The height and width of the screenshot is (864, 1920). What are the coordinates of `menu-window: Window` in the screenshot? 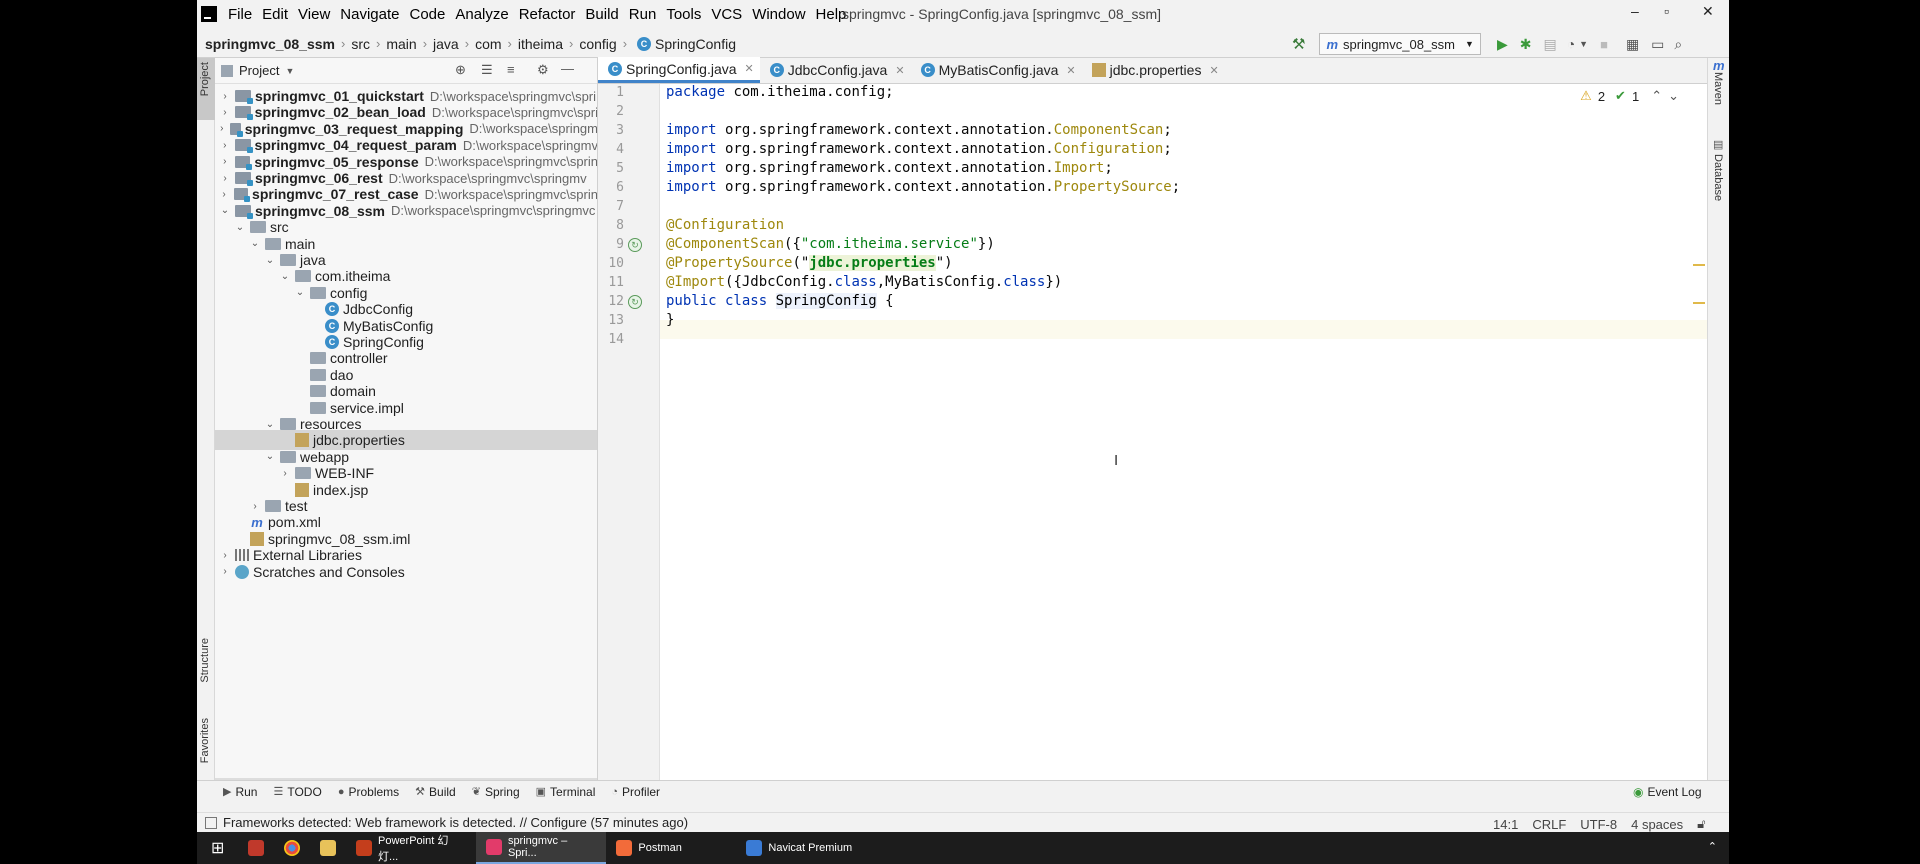 It's located at (778, 14).